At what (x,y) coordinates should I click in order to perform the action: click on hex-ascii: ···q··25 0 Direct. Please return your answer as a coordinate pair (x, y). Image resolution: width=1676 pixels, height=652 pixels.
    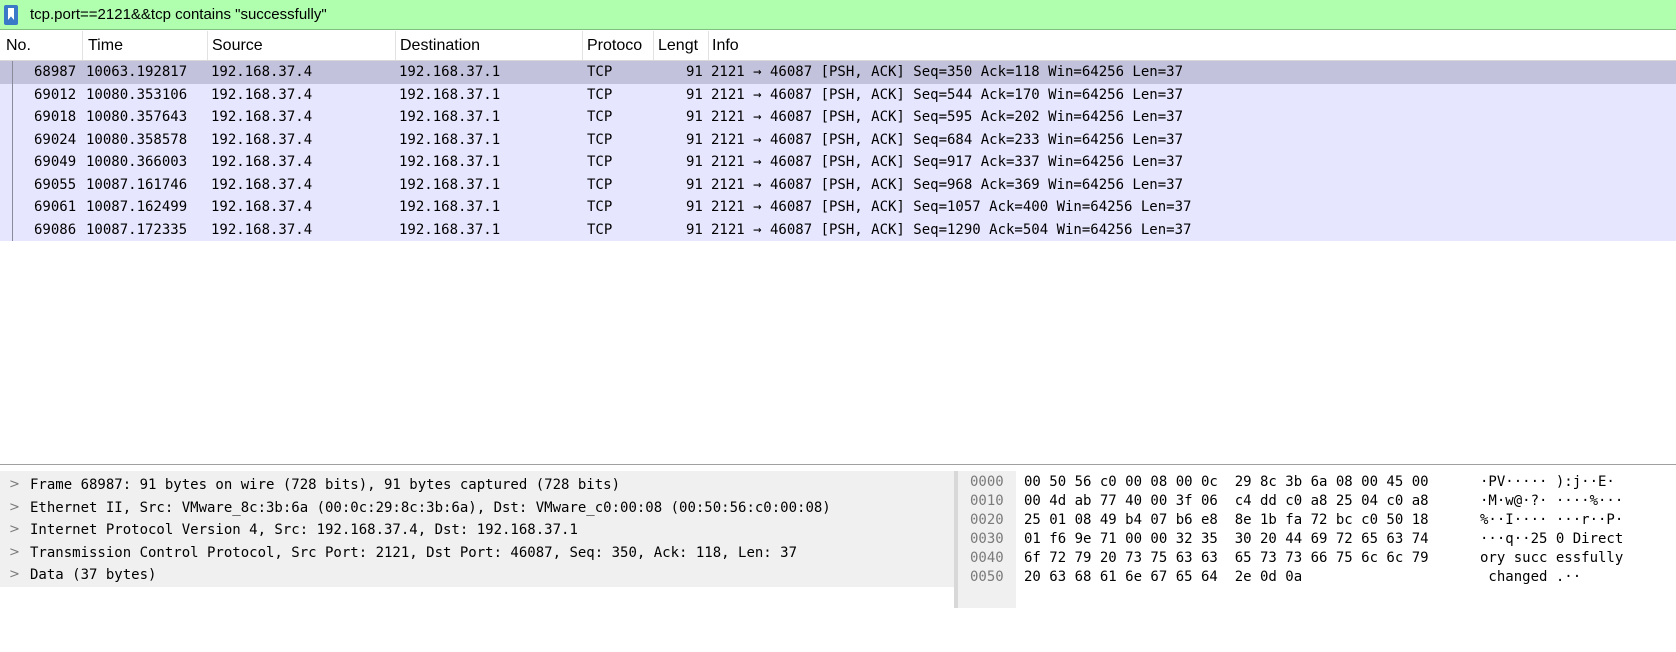
    Looking at the image, I should click on (1551, 539).